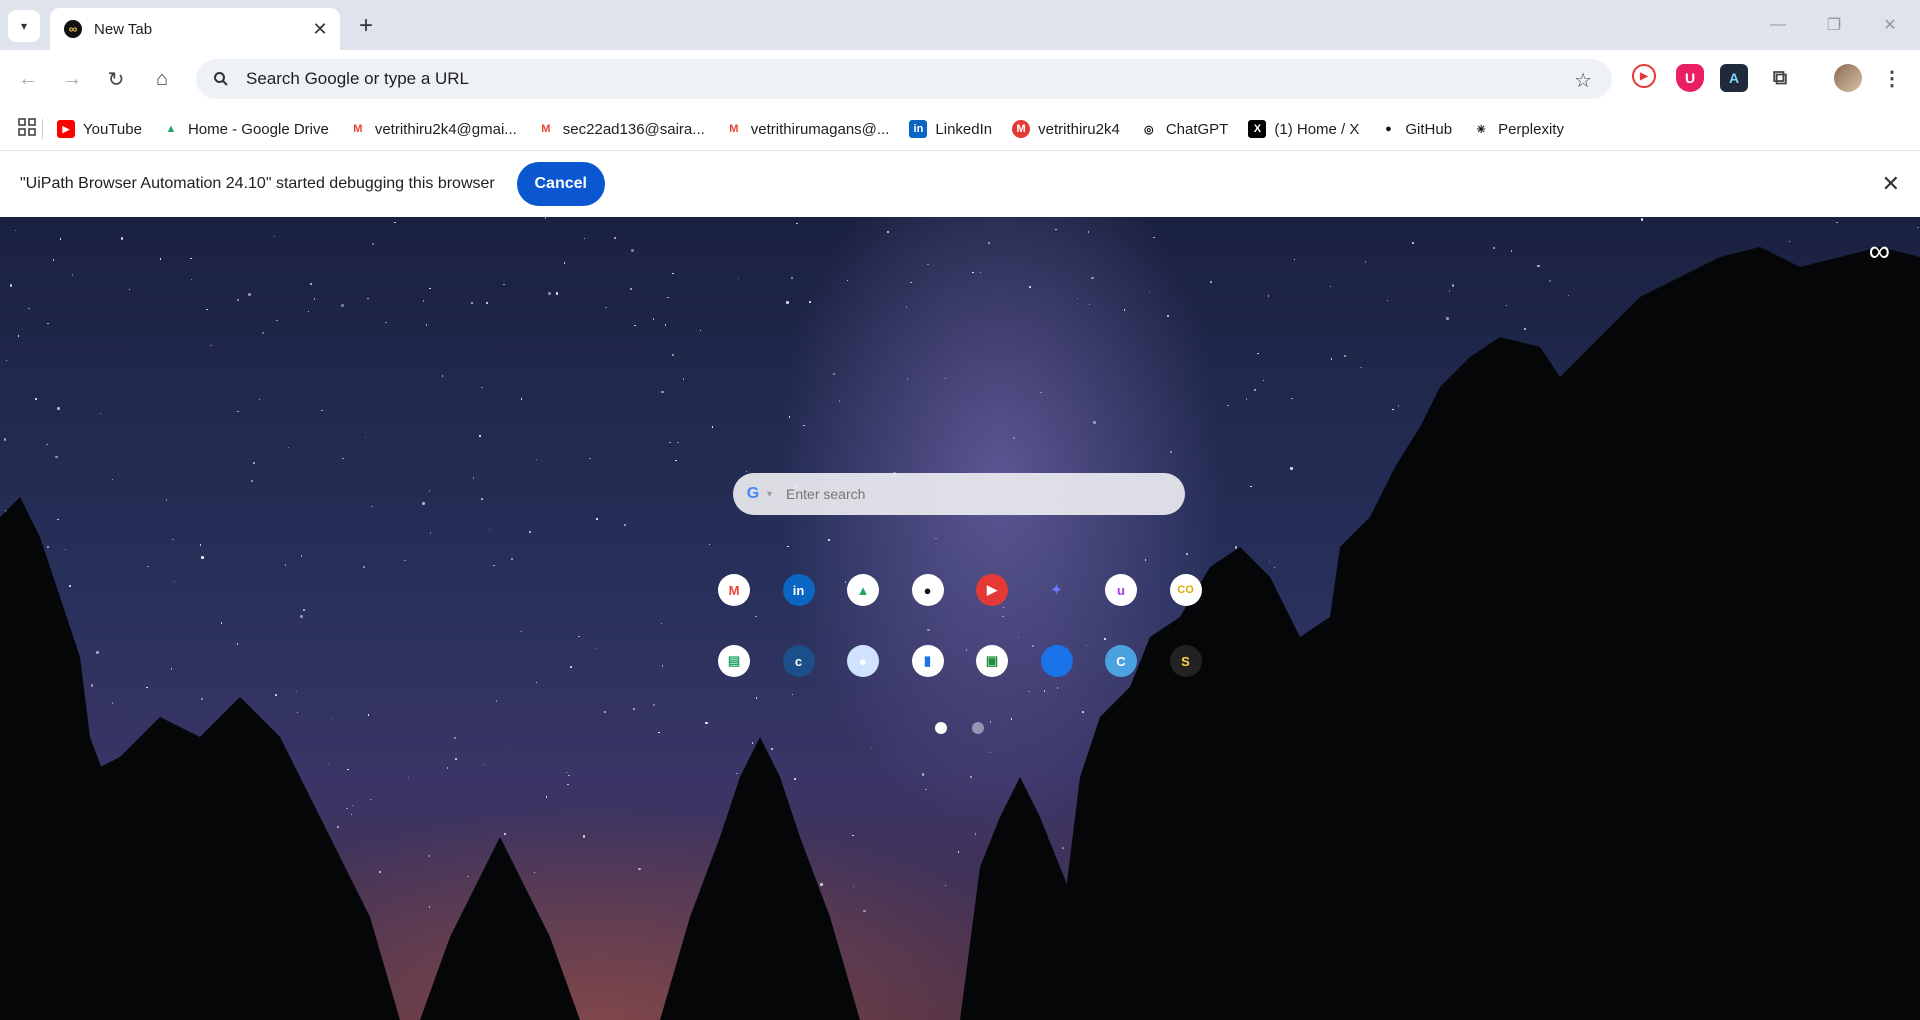 The image size is (1920, 1020). I want to click on infobar-close-icon: ✕, so click(1891, 184).